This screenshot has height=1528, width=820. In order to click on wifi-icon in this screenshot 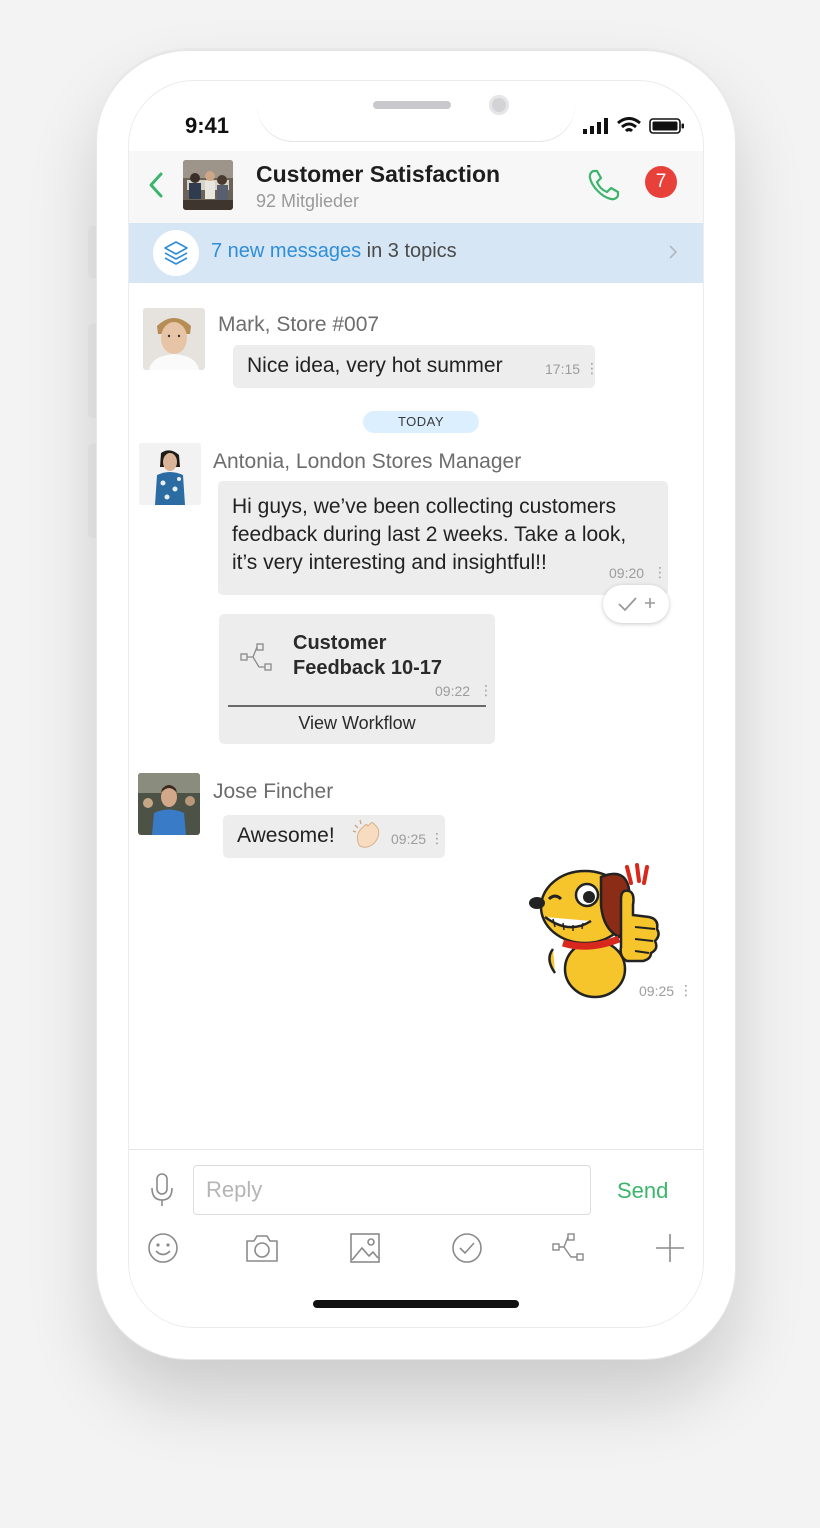, I will do `click(629, 125)`.